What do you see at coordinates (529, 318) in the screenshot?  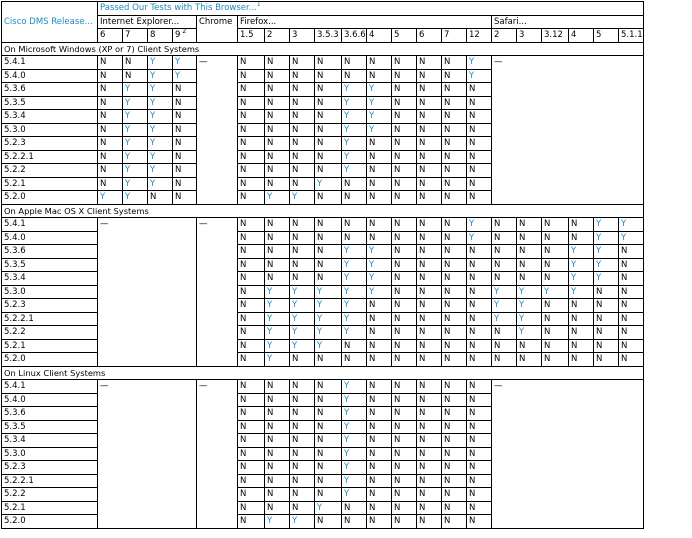 I see `safari-cell: Y` at bounding box center [529, 318].